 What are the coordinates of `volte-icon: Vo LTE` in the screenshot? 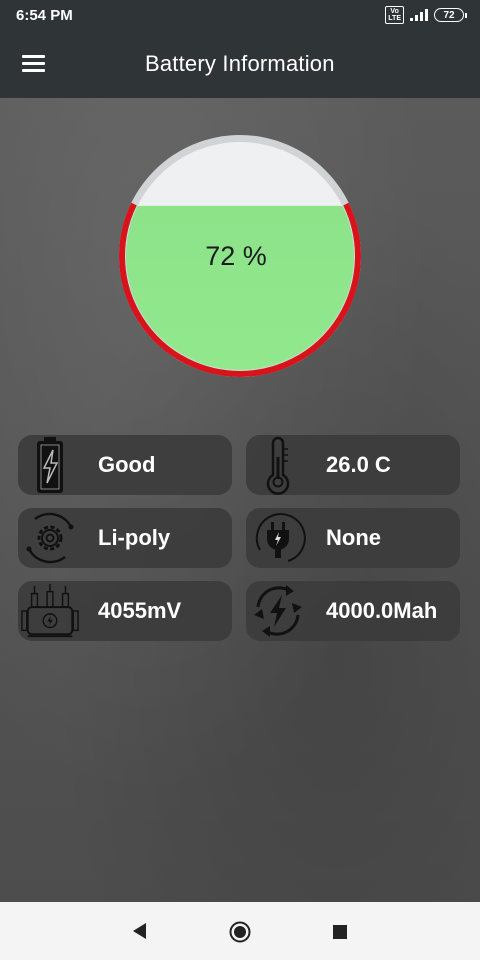 It's located at (394, 15).